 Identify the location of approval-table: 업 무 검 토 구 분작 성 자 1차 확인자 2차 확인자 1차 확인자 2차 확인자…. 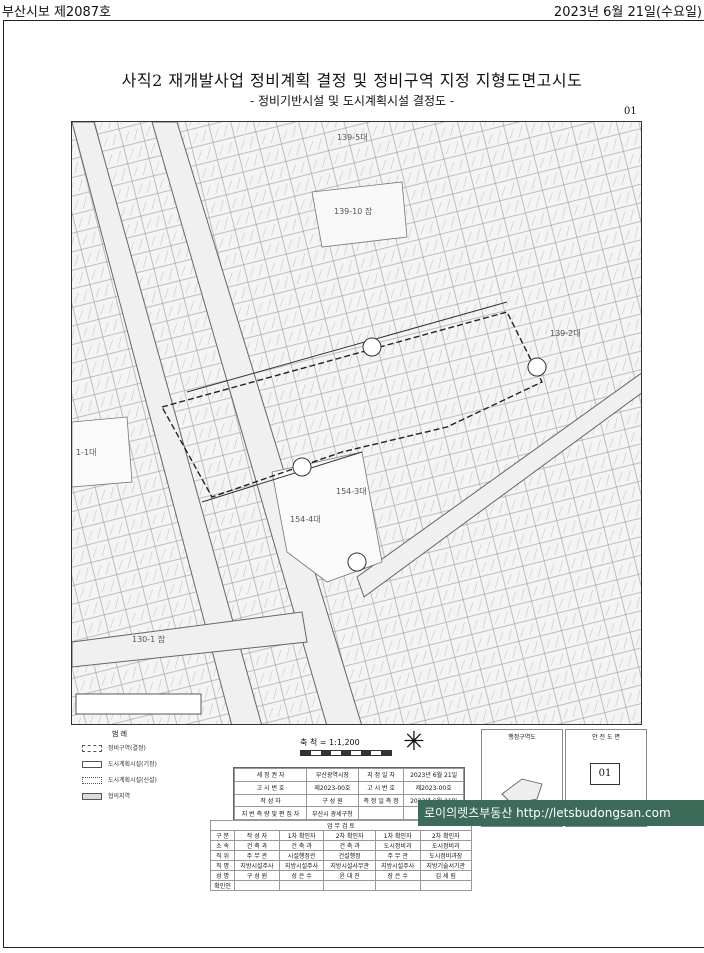
(340, 855).